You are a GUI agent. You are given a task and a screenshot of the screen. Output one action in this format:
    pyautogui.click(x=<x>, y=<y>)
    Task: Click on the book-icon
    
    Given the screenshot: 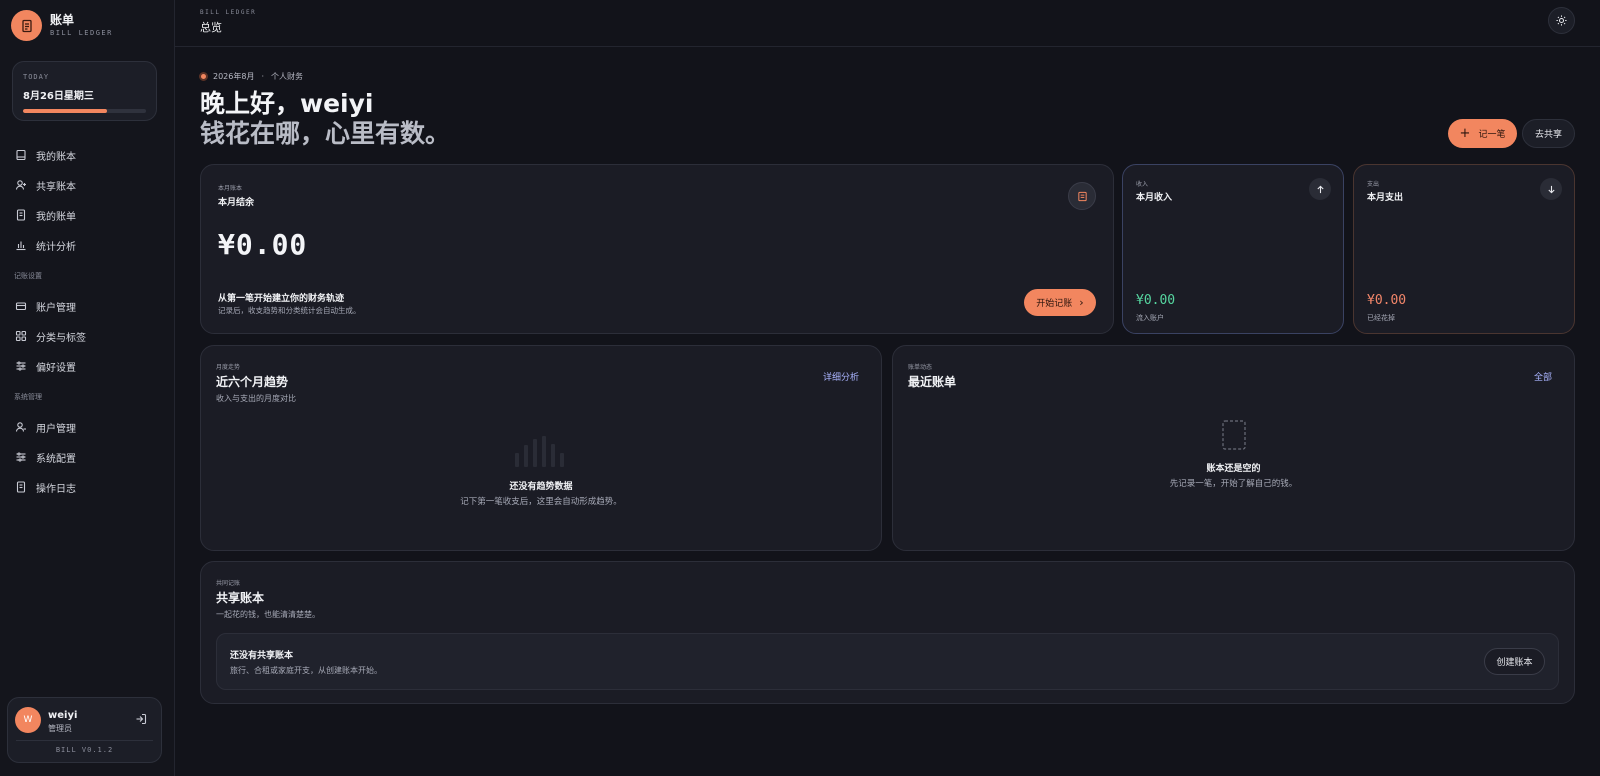 What is the action you would take?
    pyautogui.click(x=21, y=155)
    